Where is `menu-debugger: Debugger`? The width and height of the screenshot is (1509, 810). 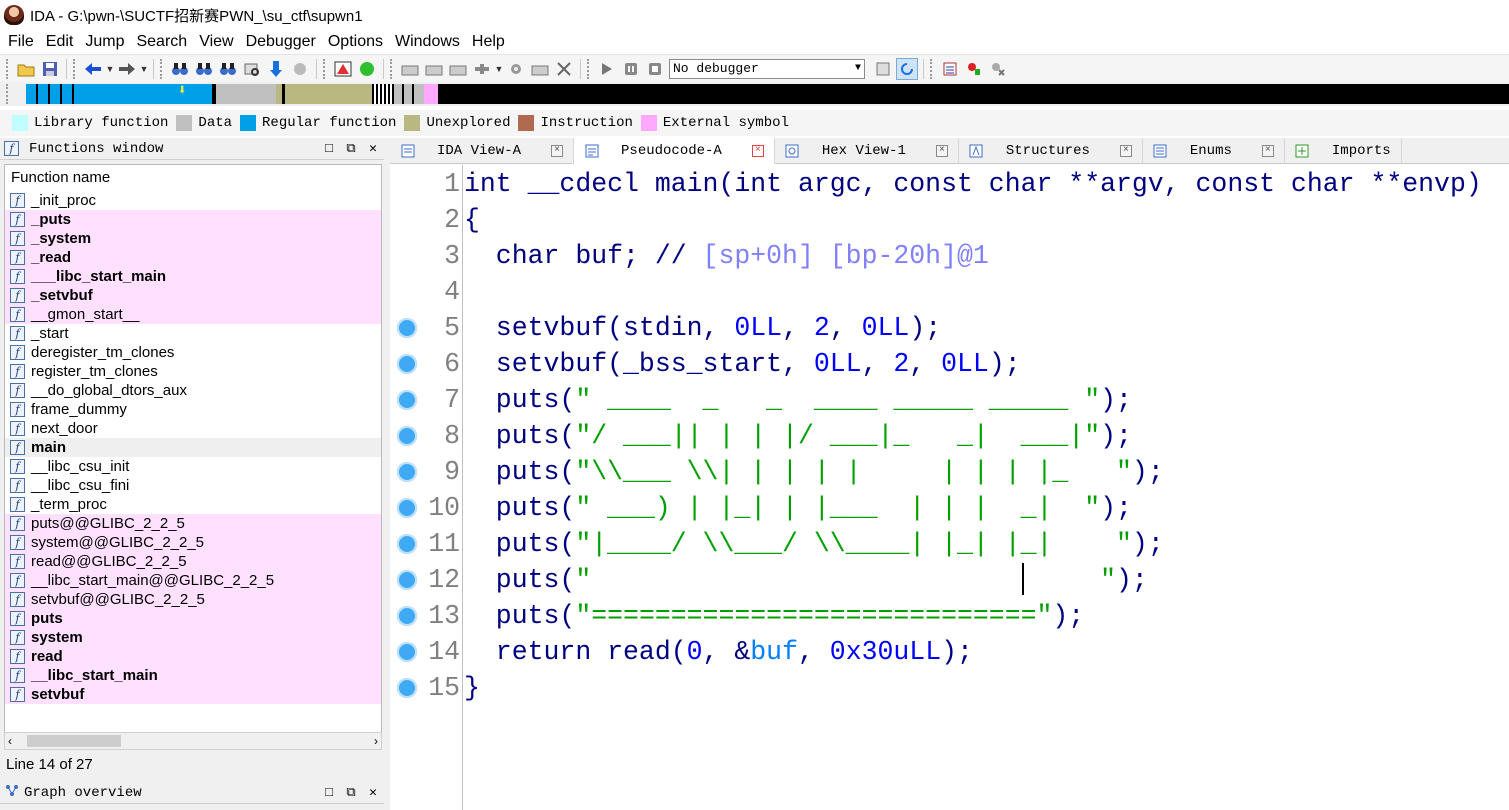 menu-debugger: Debugger is located at coordinates (281, 42).